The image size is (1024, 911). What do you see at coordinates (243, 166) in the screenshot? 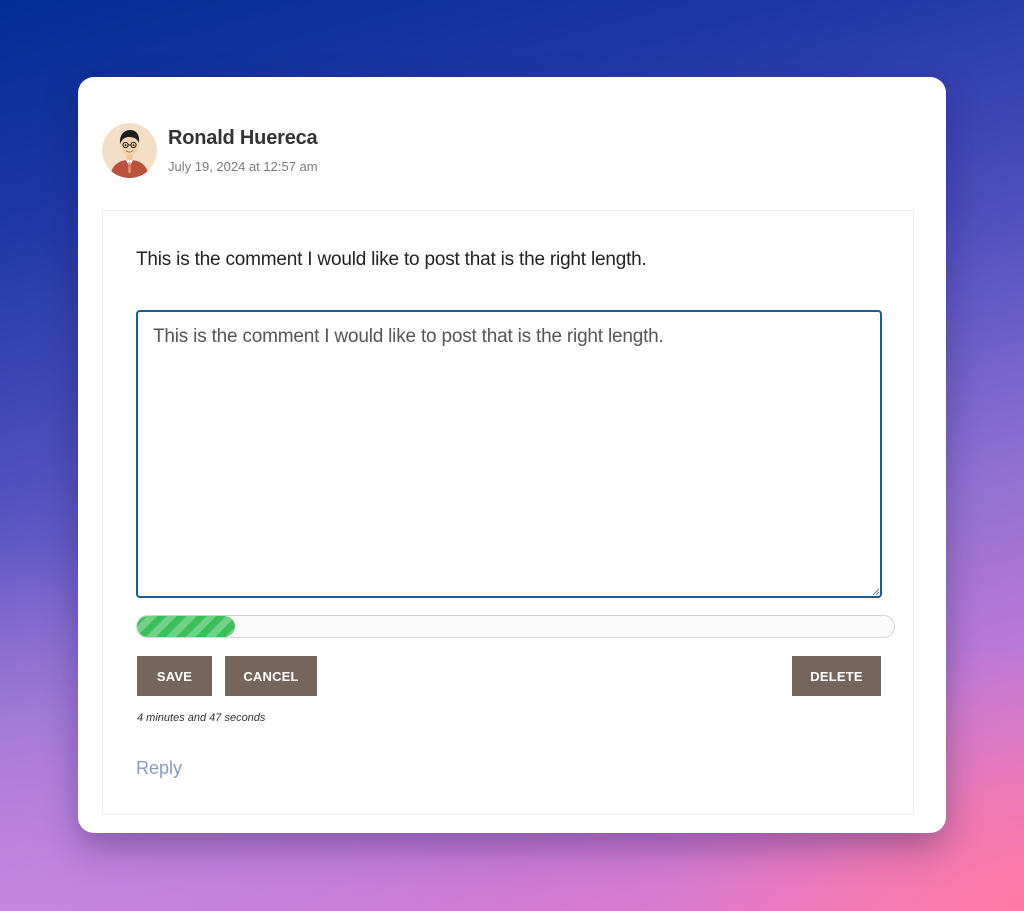
I see `comment-timestamp: July 19, 2024 at 12:57 am` at bounding box center [243, 166].